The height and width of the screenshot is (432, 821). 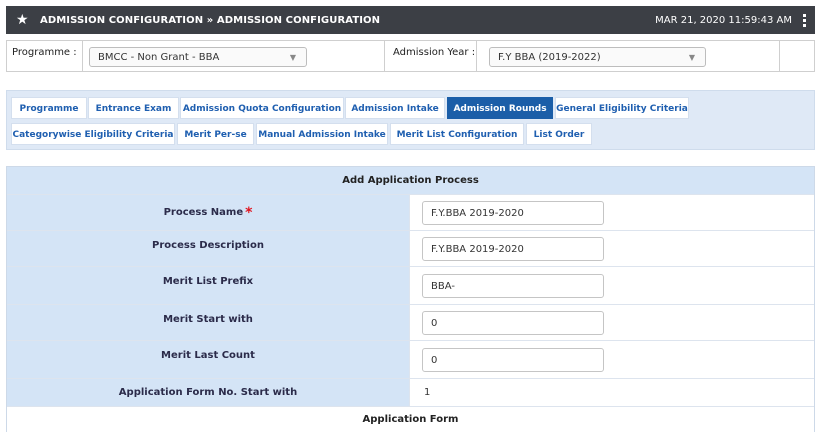 What do you see at coordinates (513, 360) in the screenshot?
I see `merit-last-count-input: 0` at bounding box center [513, 360].